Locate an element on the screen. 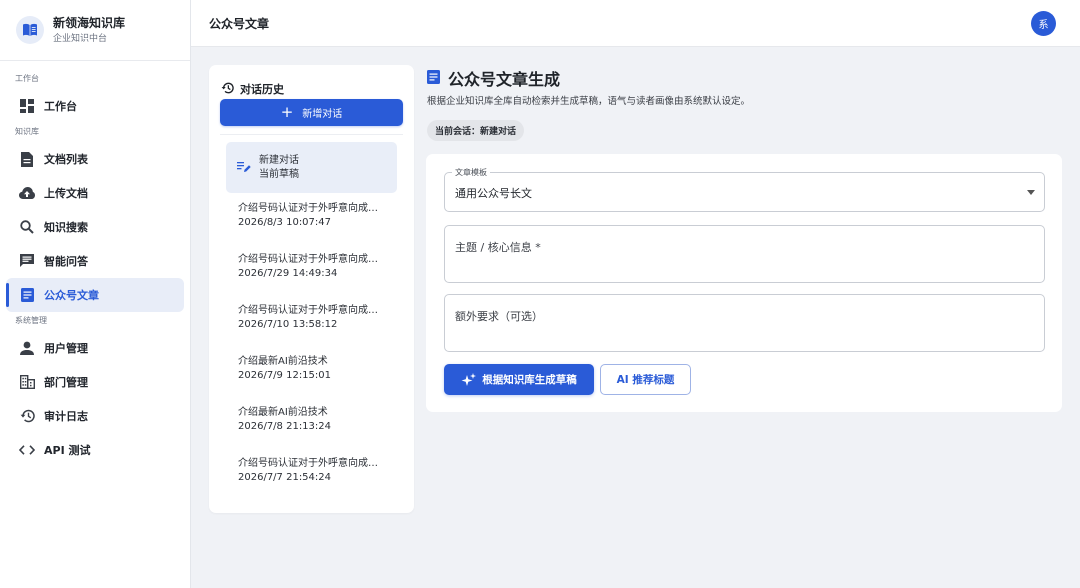  topic-placeholder: 主题 / 核心信息 * is located at coordinates (498, 247).